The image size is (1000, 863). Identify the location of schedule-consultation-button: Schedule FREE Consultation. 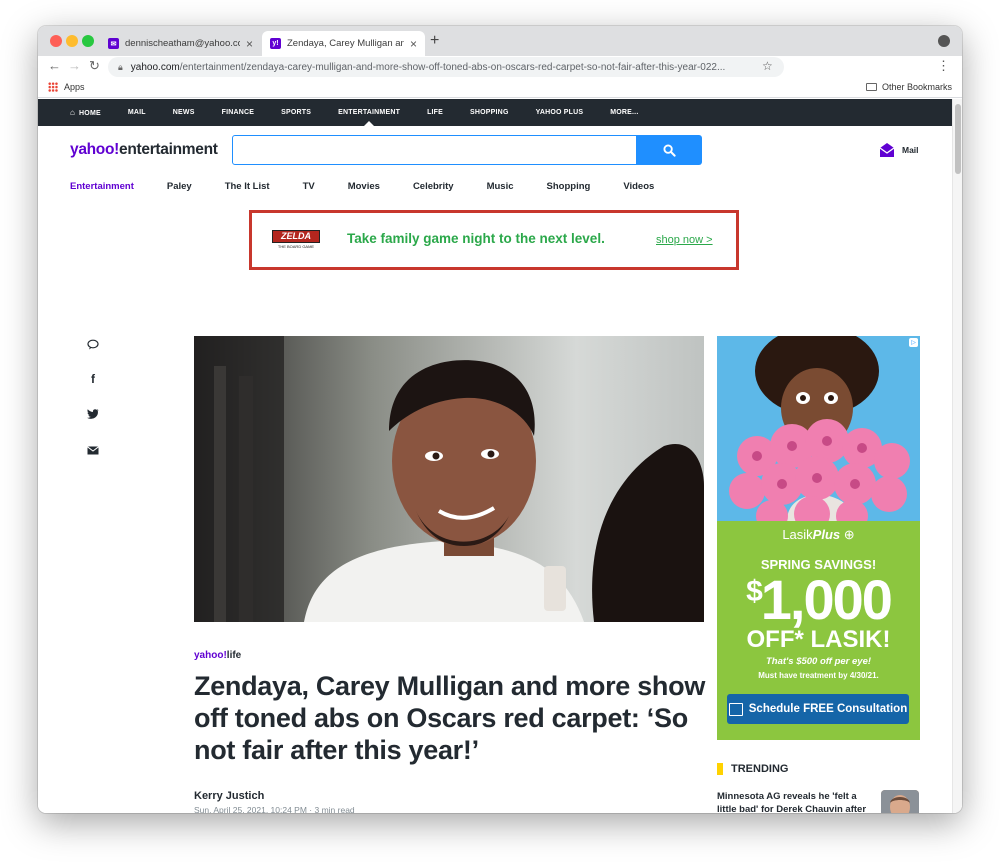
(818, 709).